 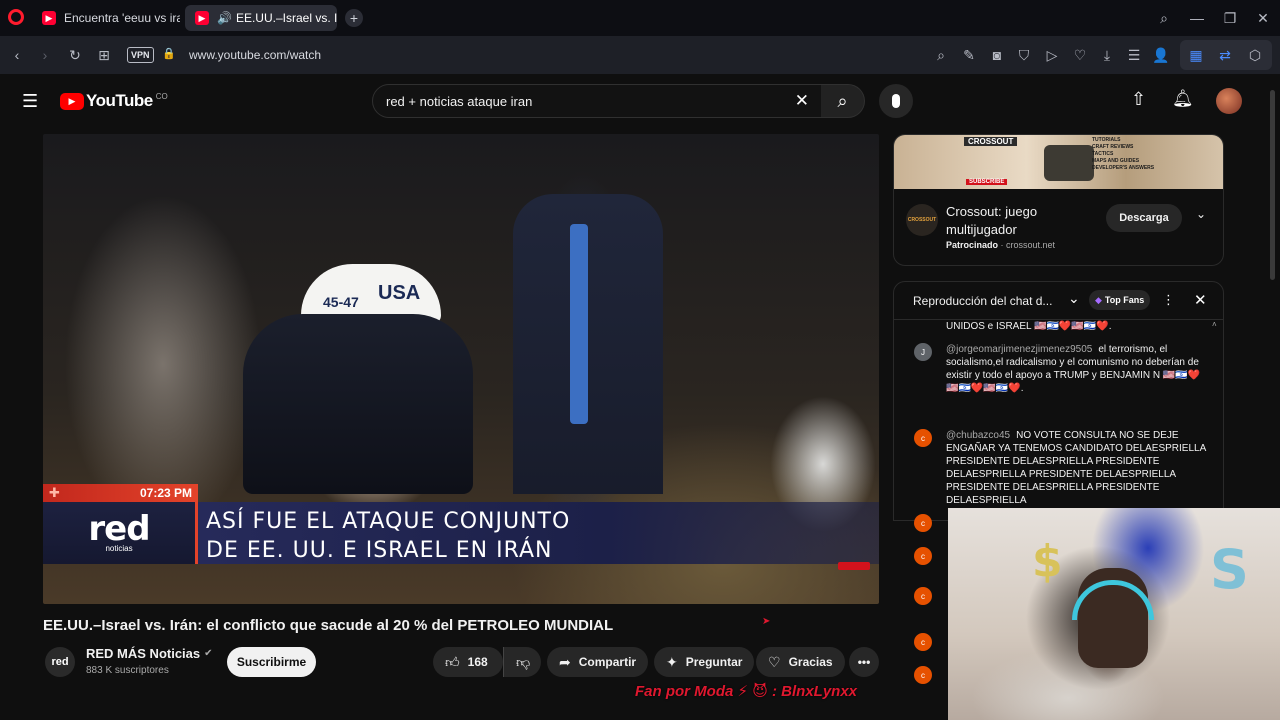 What do you see at coordinates (388, 521) in the screenshot?
I see `headline-line-1: ASÍ FUE EL ATAQUE CONJUNTO` at bounding box center [388, 521].